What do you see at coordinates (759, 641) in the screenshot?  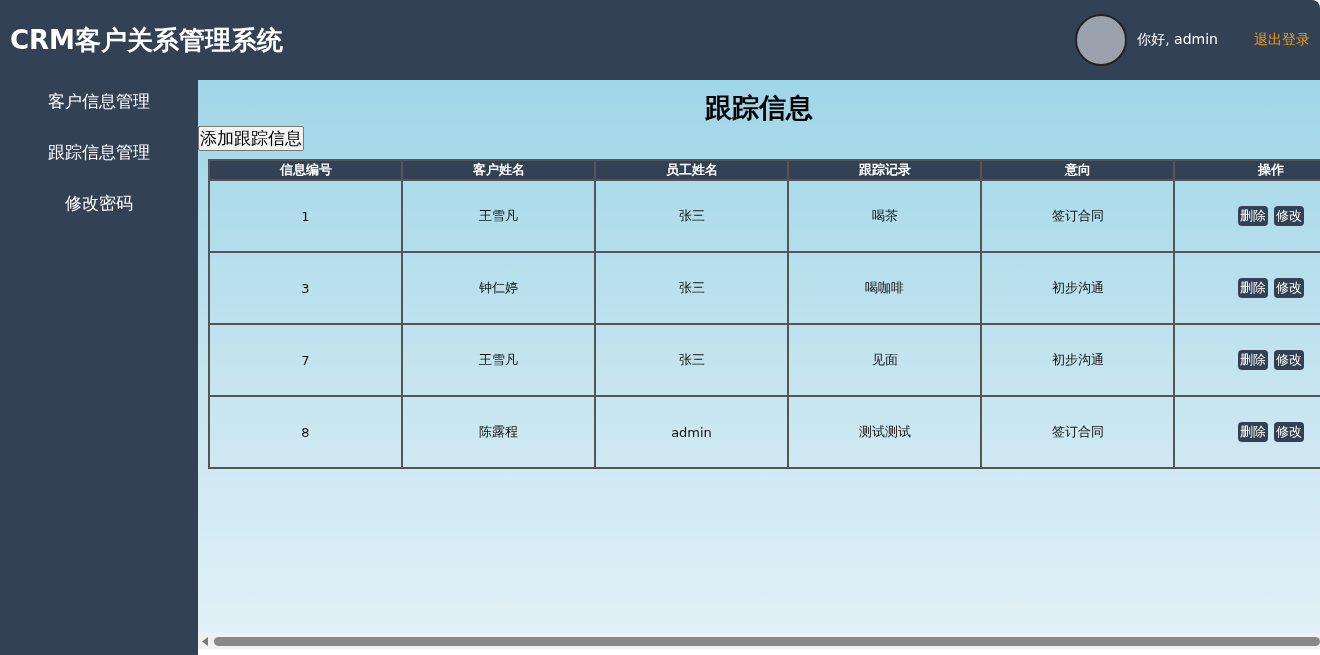 I see `horizontal-scrollbar` at bounding box center [759, 641].